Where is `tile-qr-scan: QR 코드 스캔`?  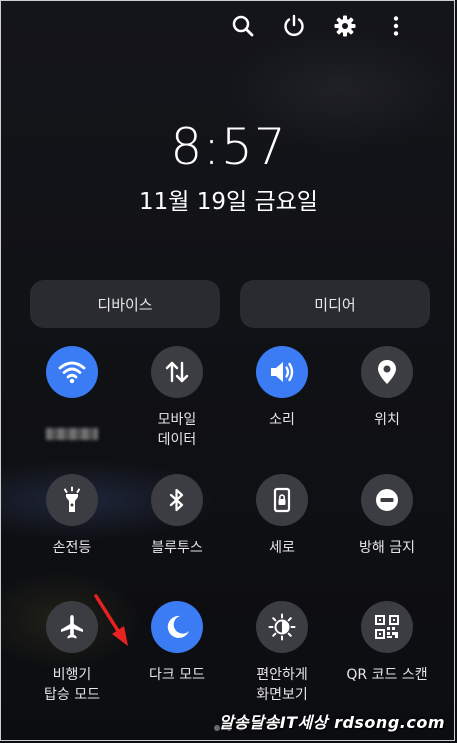
tile-qr-scan: QR 코드 스캔 is located at coordinates (387, 643).